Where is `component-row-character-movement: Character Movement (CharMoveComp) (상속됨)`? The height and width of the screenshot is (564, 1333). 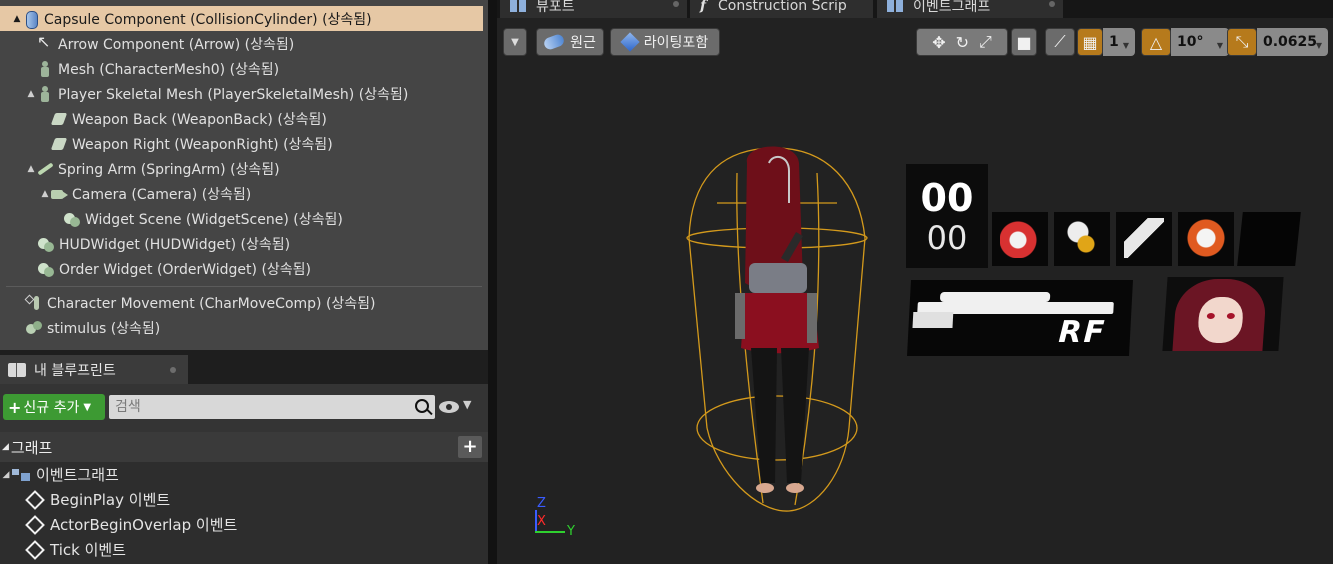 component-row-character-movement: Character Movement (CharMoveComp) (상속됨) is located at coordinates (241, 302).